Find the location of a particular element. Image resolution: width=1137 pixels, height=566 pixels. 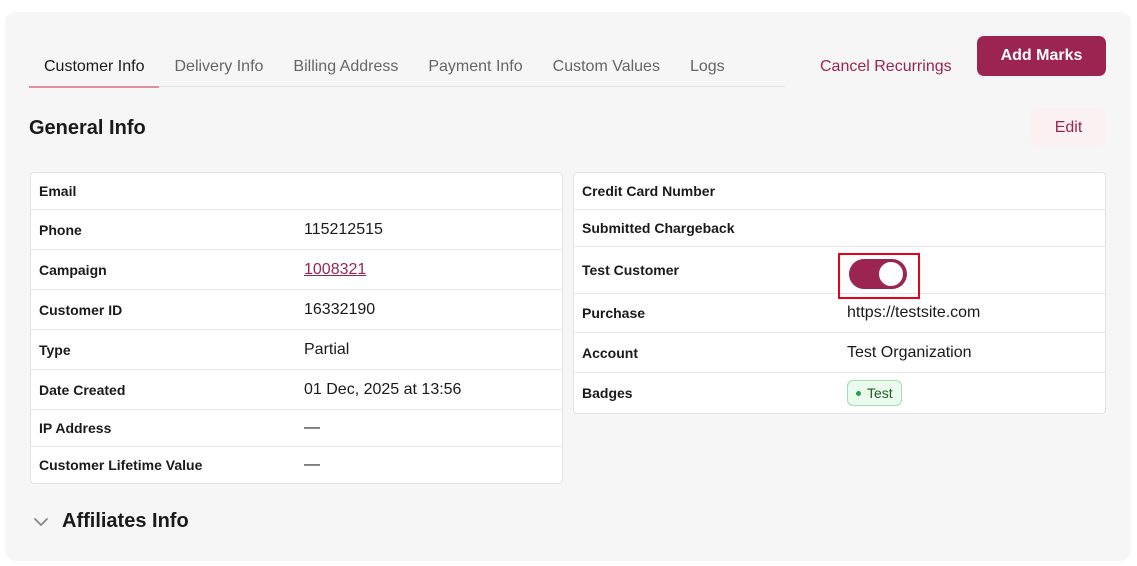

cancel-recurrings-link: Cancel Recurrings is located at coordinates (886, 67).